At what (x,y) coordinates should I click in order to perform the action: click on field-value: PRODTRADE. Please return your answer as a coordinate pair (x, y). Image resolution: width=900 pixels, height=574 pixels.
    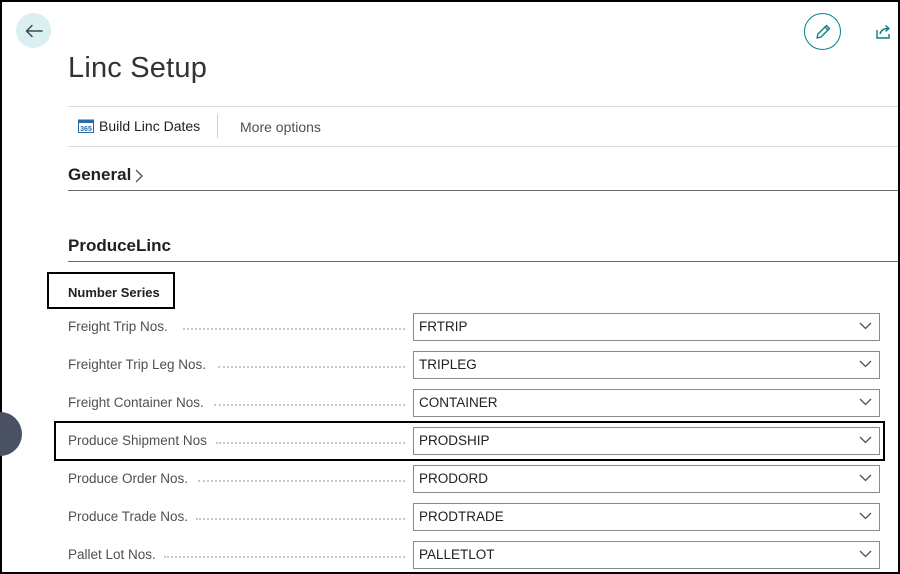
    Looking at the image, I should click on (461, 516).